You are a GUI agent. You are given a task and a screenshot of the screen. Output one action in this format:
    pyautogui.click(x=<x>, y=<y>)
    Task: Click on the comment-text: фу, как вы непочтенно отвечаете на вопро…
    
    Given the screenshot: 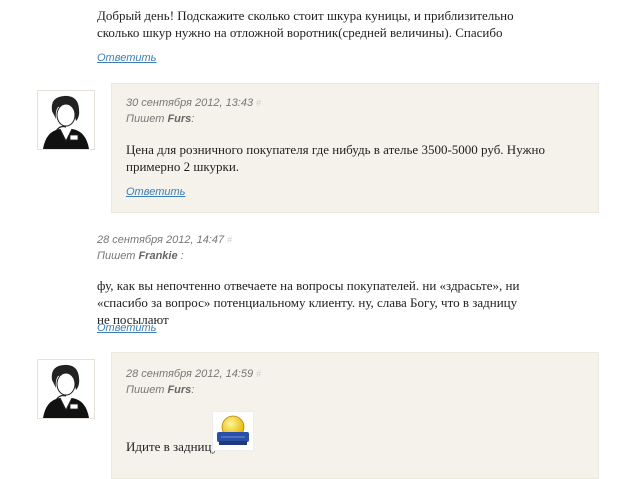 What is the action you would take?
    pyautogui.click(x=308, y=302)
    